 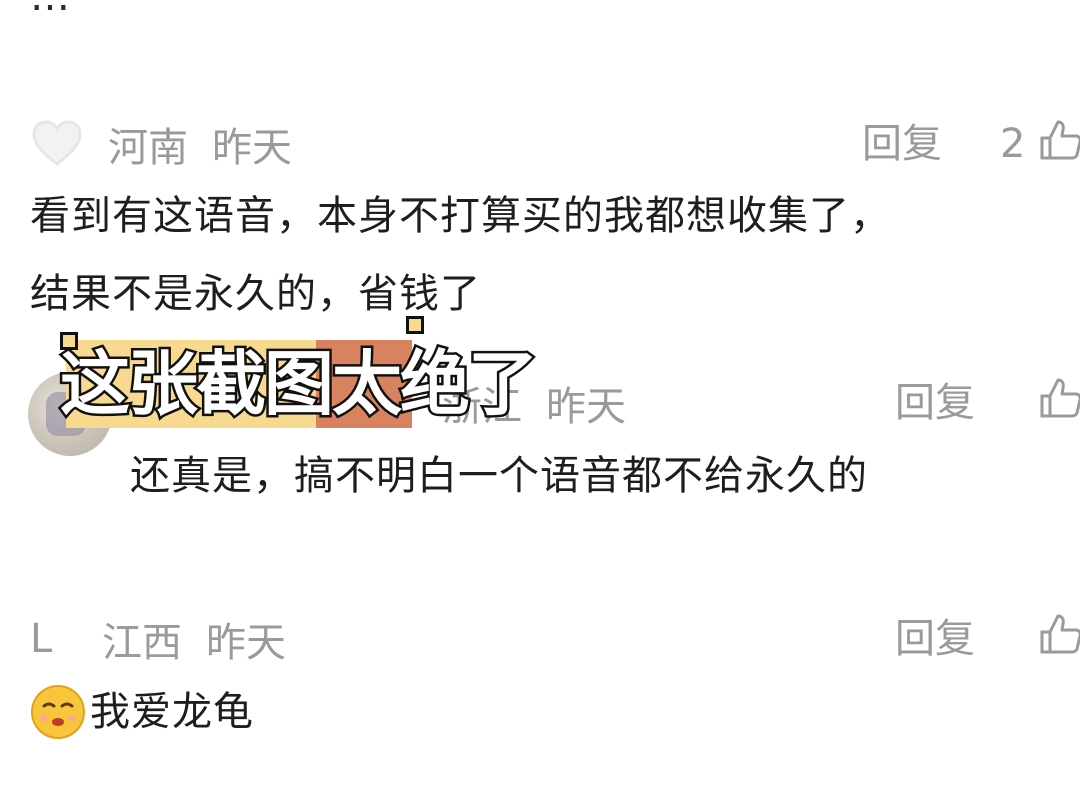 What do you see at coordinates (58, 712) in the screenshot?
I see `shushing-face-emoji-icon` at bounding box center [58, 712].